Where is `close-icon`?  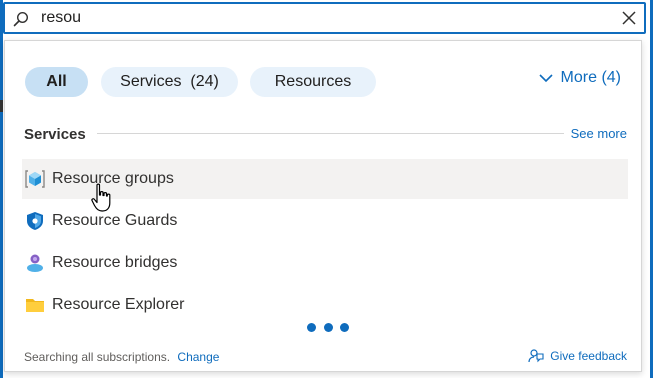
close-icon is located at coordinates (629, 18).